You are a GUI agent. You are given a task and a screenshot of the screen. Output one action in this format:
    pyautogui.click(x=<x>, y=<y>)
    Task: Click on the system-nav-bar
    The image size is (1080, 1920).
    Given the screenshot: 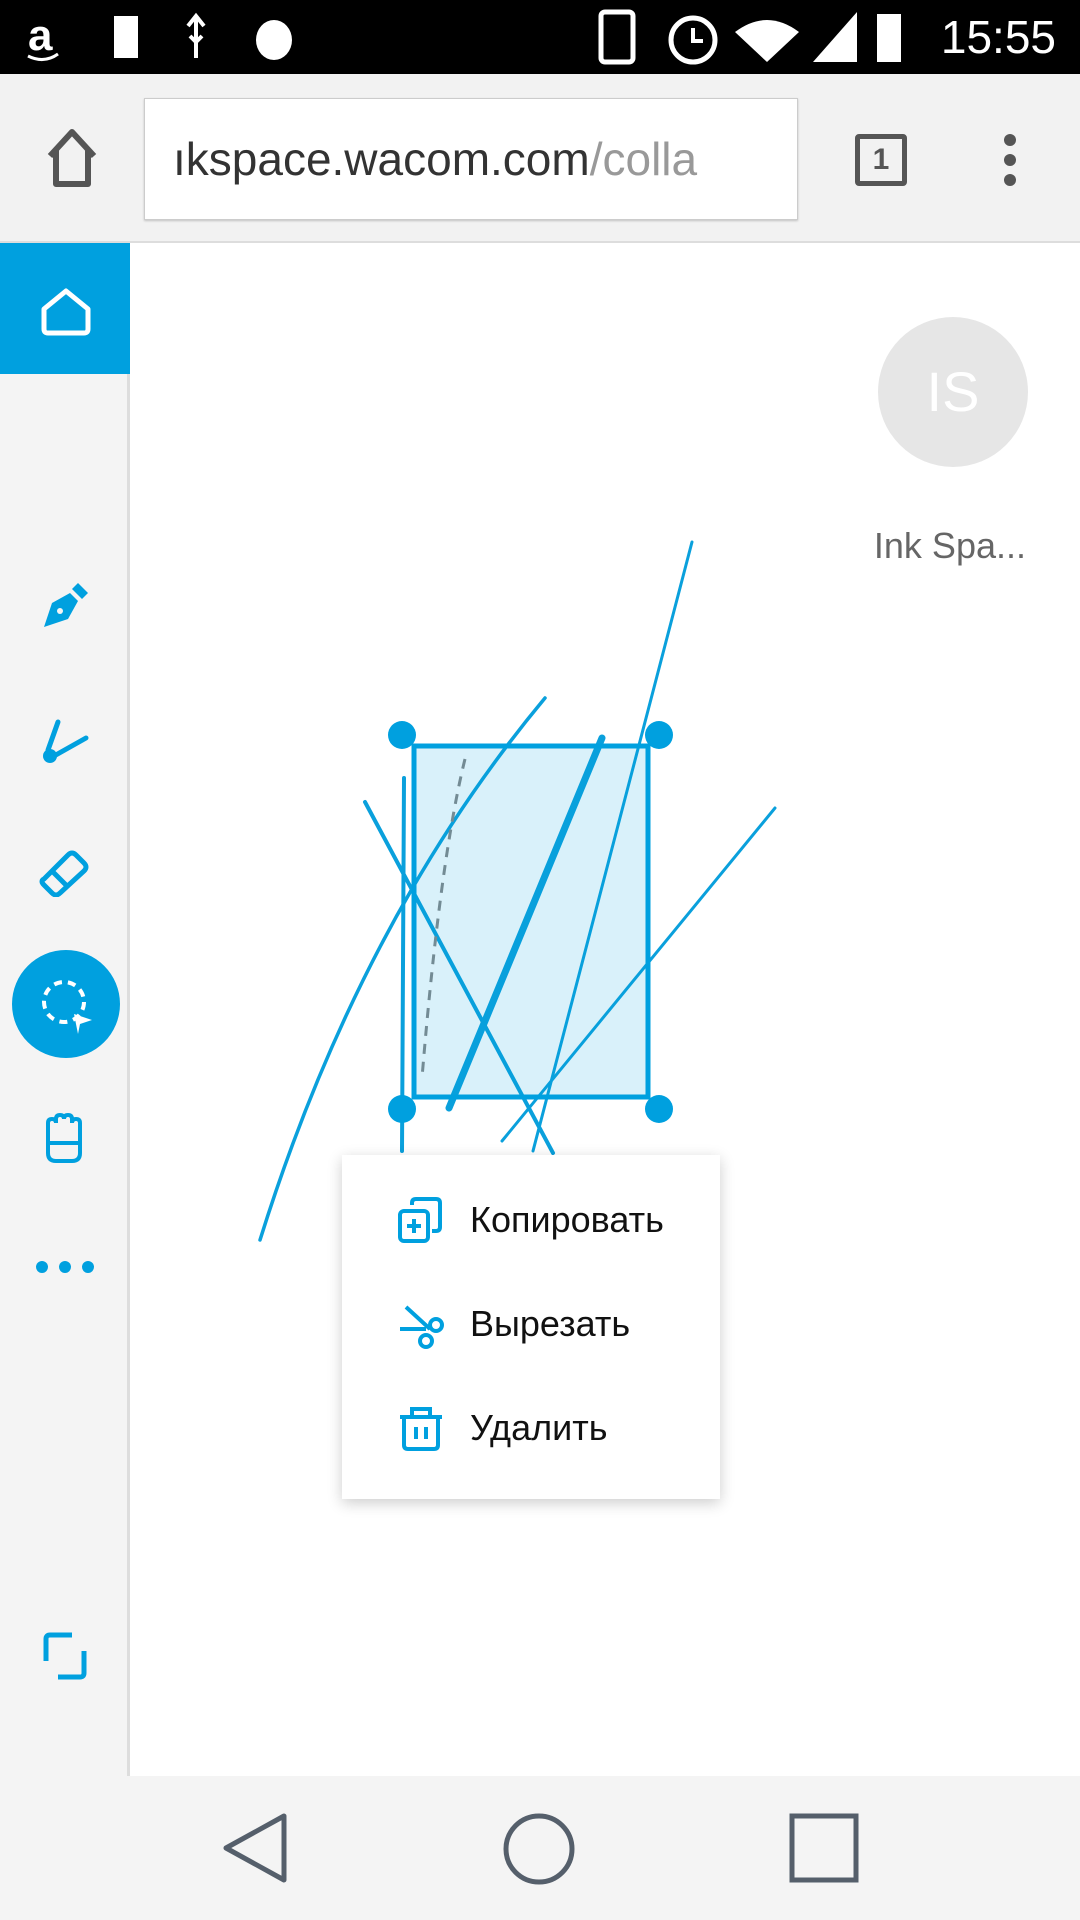 What is the action you would take?
    pyautogui.click(x=540, y=1848)
    